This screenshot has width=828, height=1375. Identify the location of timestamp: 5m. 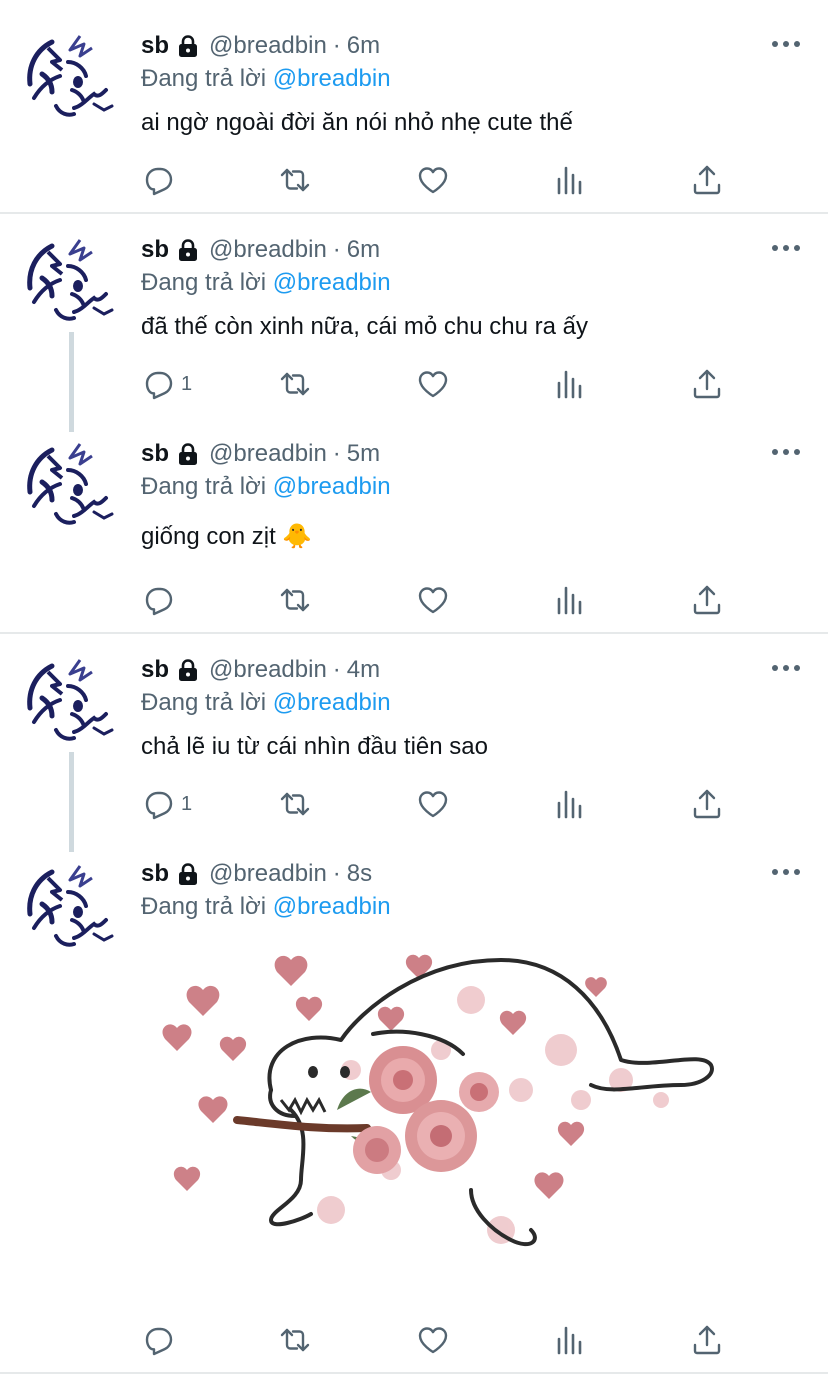
(363, 454).